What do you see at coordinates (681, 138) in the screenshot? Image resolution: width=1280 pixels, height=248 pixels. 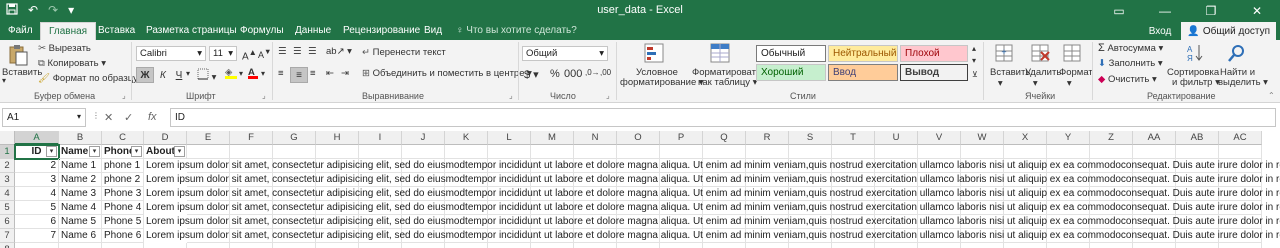 I see `column-header-p: P` at bounding box center [681, 138].